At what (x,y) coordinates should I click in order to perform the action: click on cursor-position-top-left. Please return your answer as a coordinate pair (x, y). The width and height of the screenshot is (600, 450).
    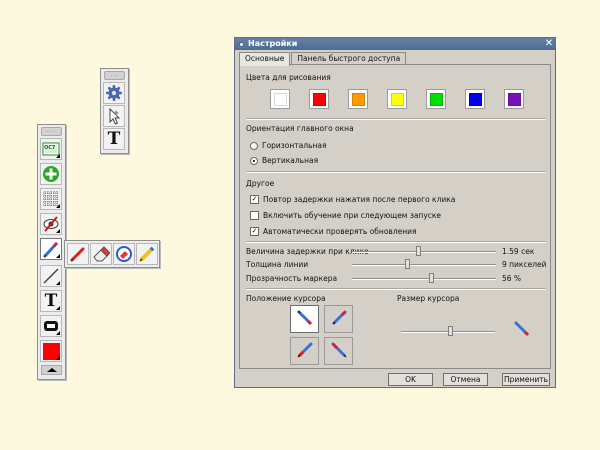
    Looking at the image, I should click on (304, 319).